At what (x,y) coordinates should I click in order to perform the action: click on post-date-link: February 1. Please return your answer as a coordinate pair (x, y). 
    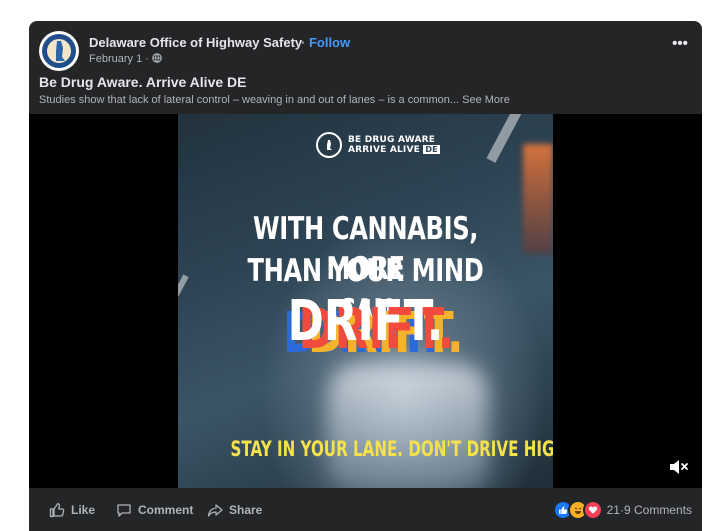
    Looking at the image, I should click on (115, 59).